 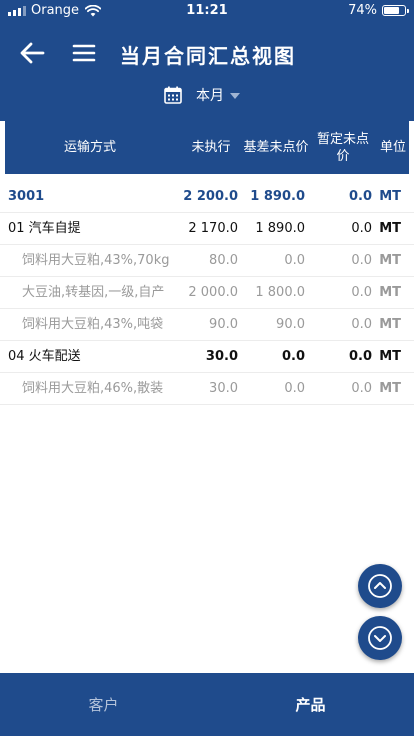 I want to click on cell-executed: 2 200.0, so click(x=210, y=196).